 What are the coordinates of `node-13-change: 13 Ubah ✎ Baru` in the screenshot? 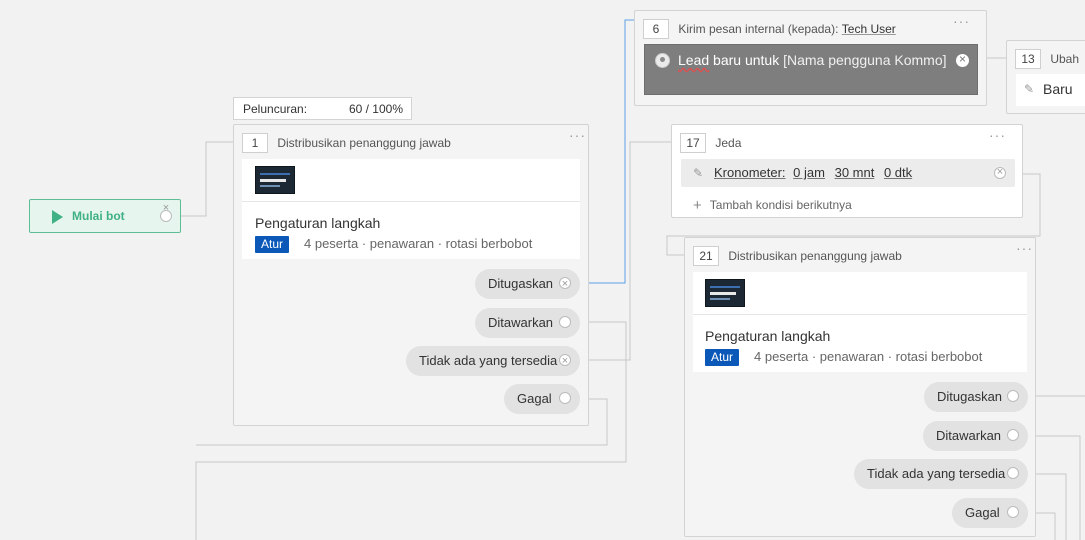 It's located at (1045, 77).